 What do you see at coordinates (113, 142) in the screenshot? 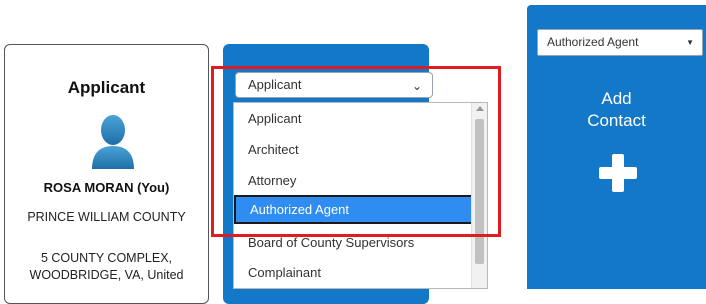
I see `avatar-icon` at bounding box center [113, 142].